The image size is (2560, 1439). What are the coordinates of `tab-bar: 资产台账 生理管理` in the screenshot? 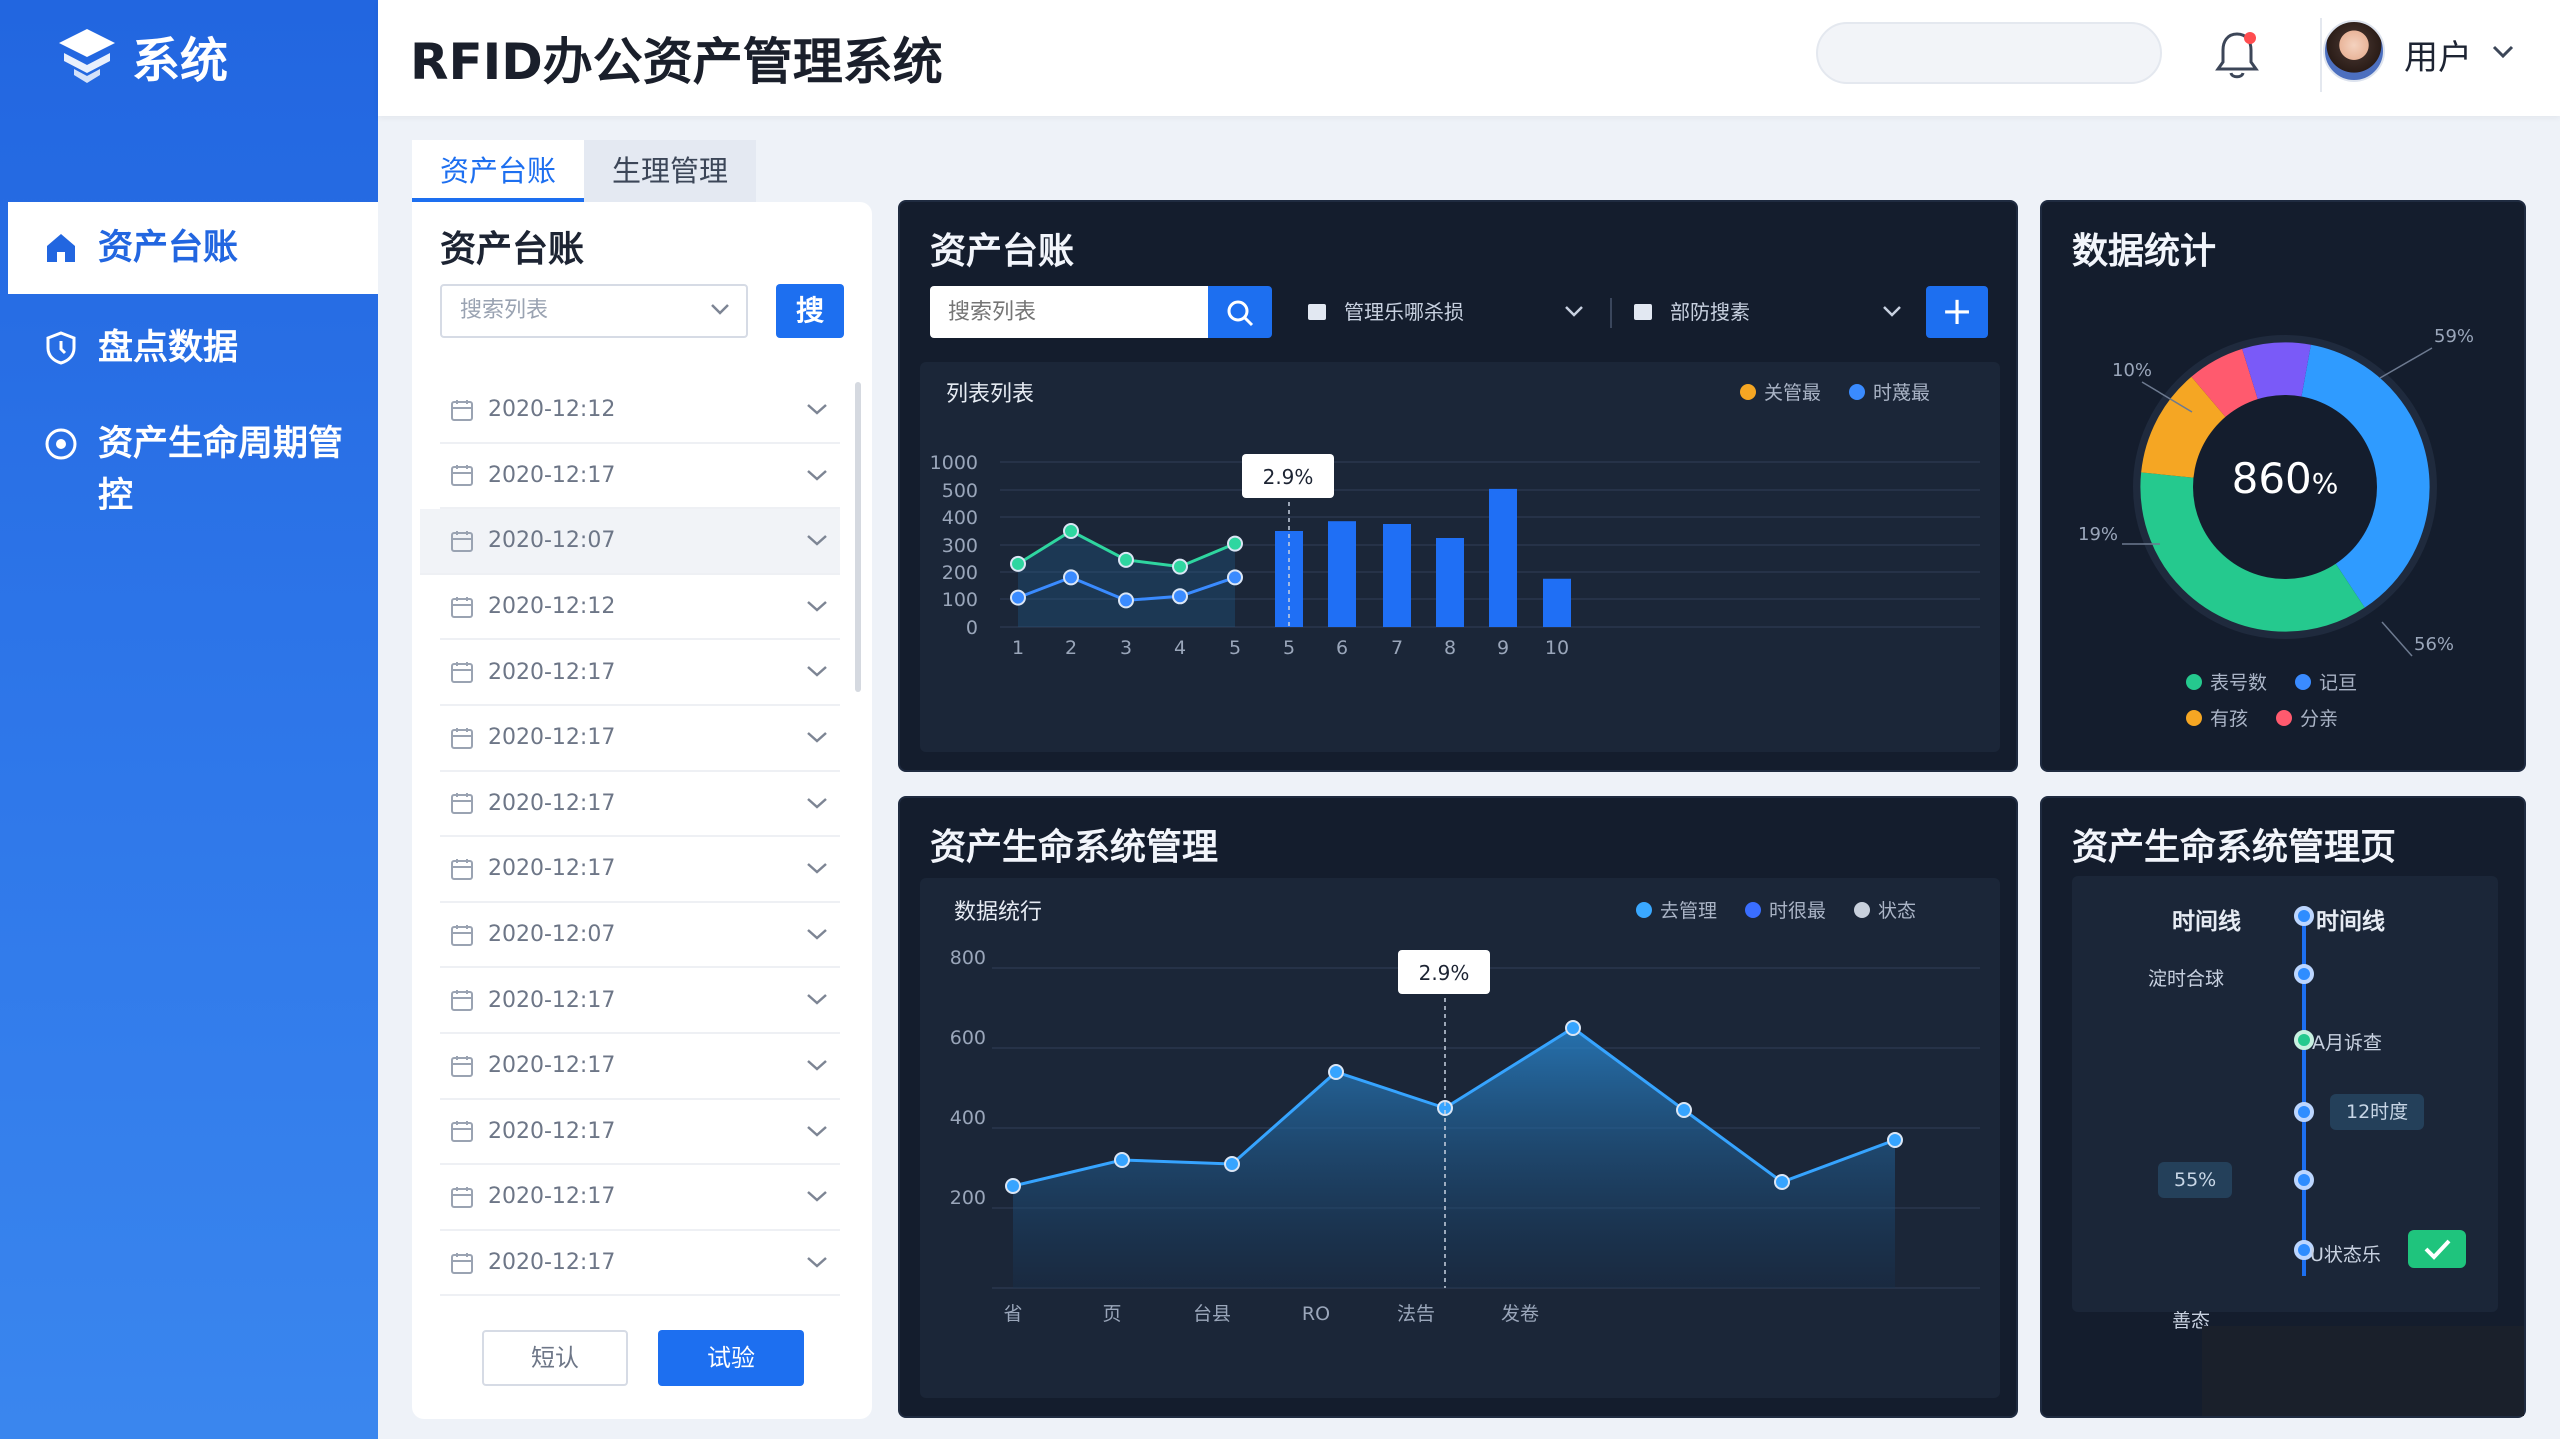 It's located at (584, 171).